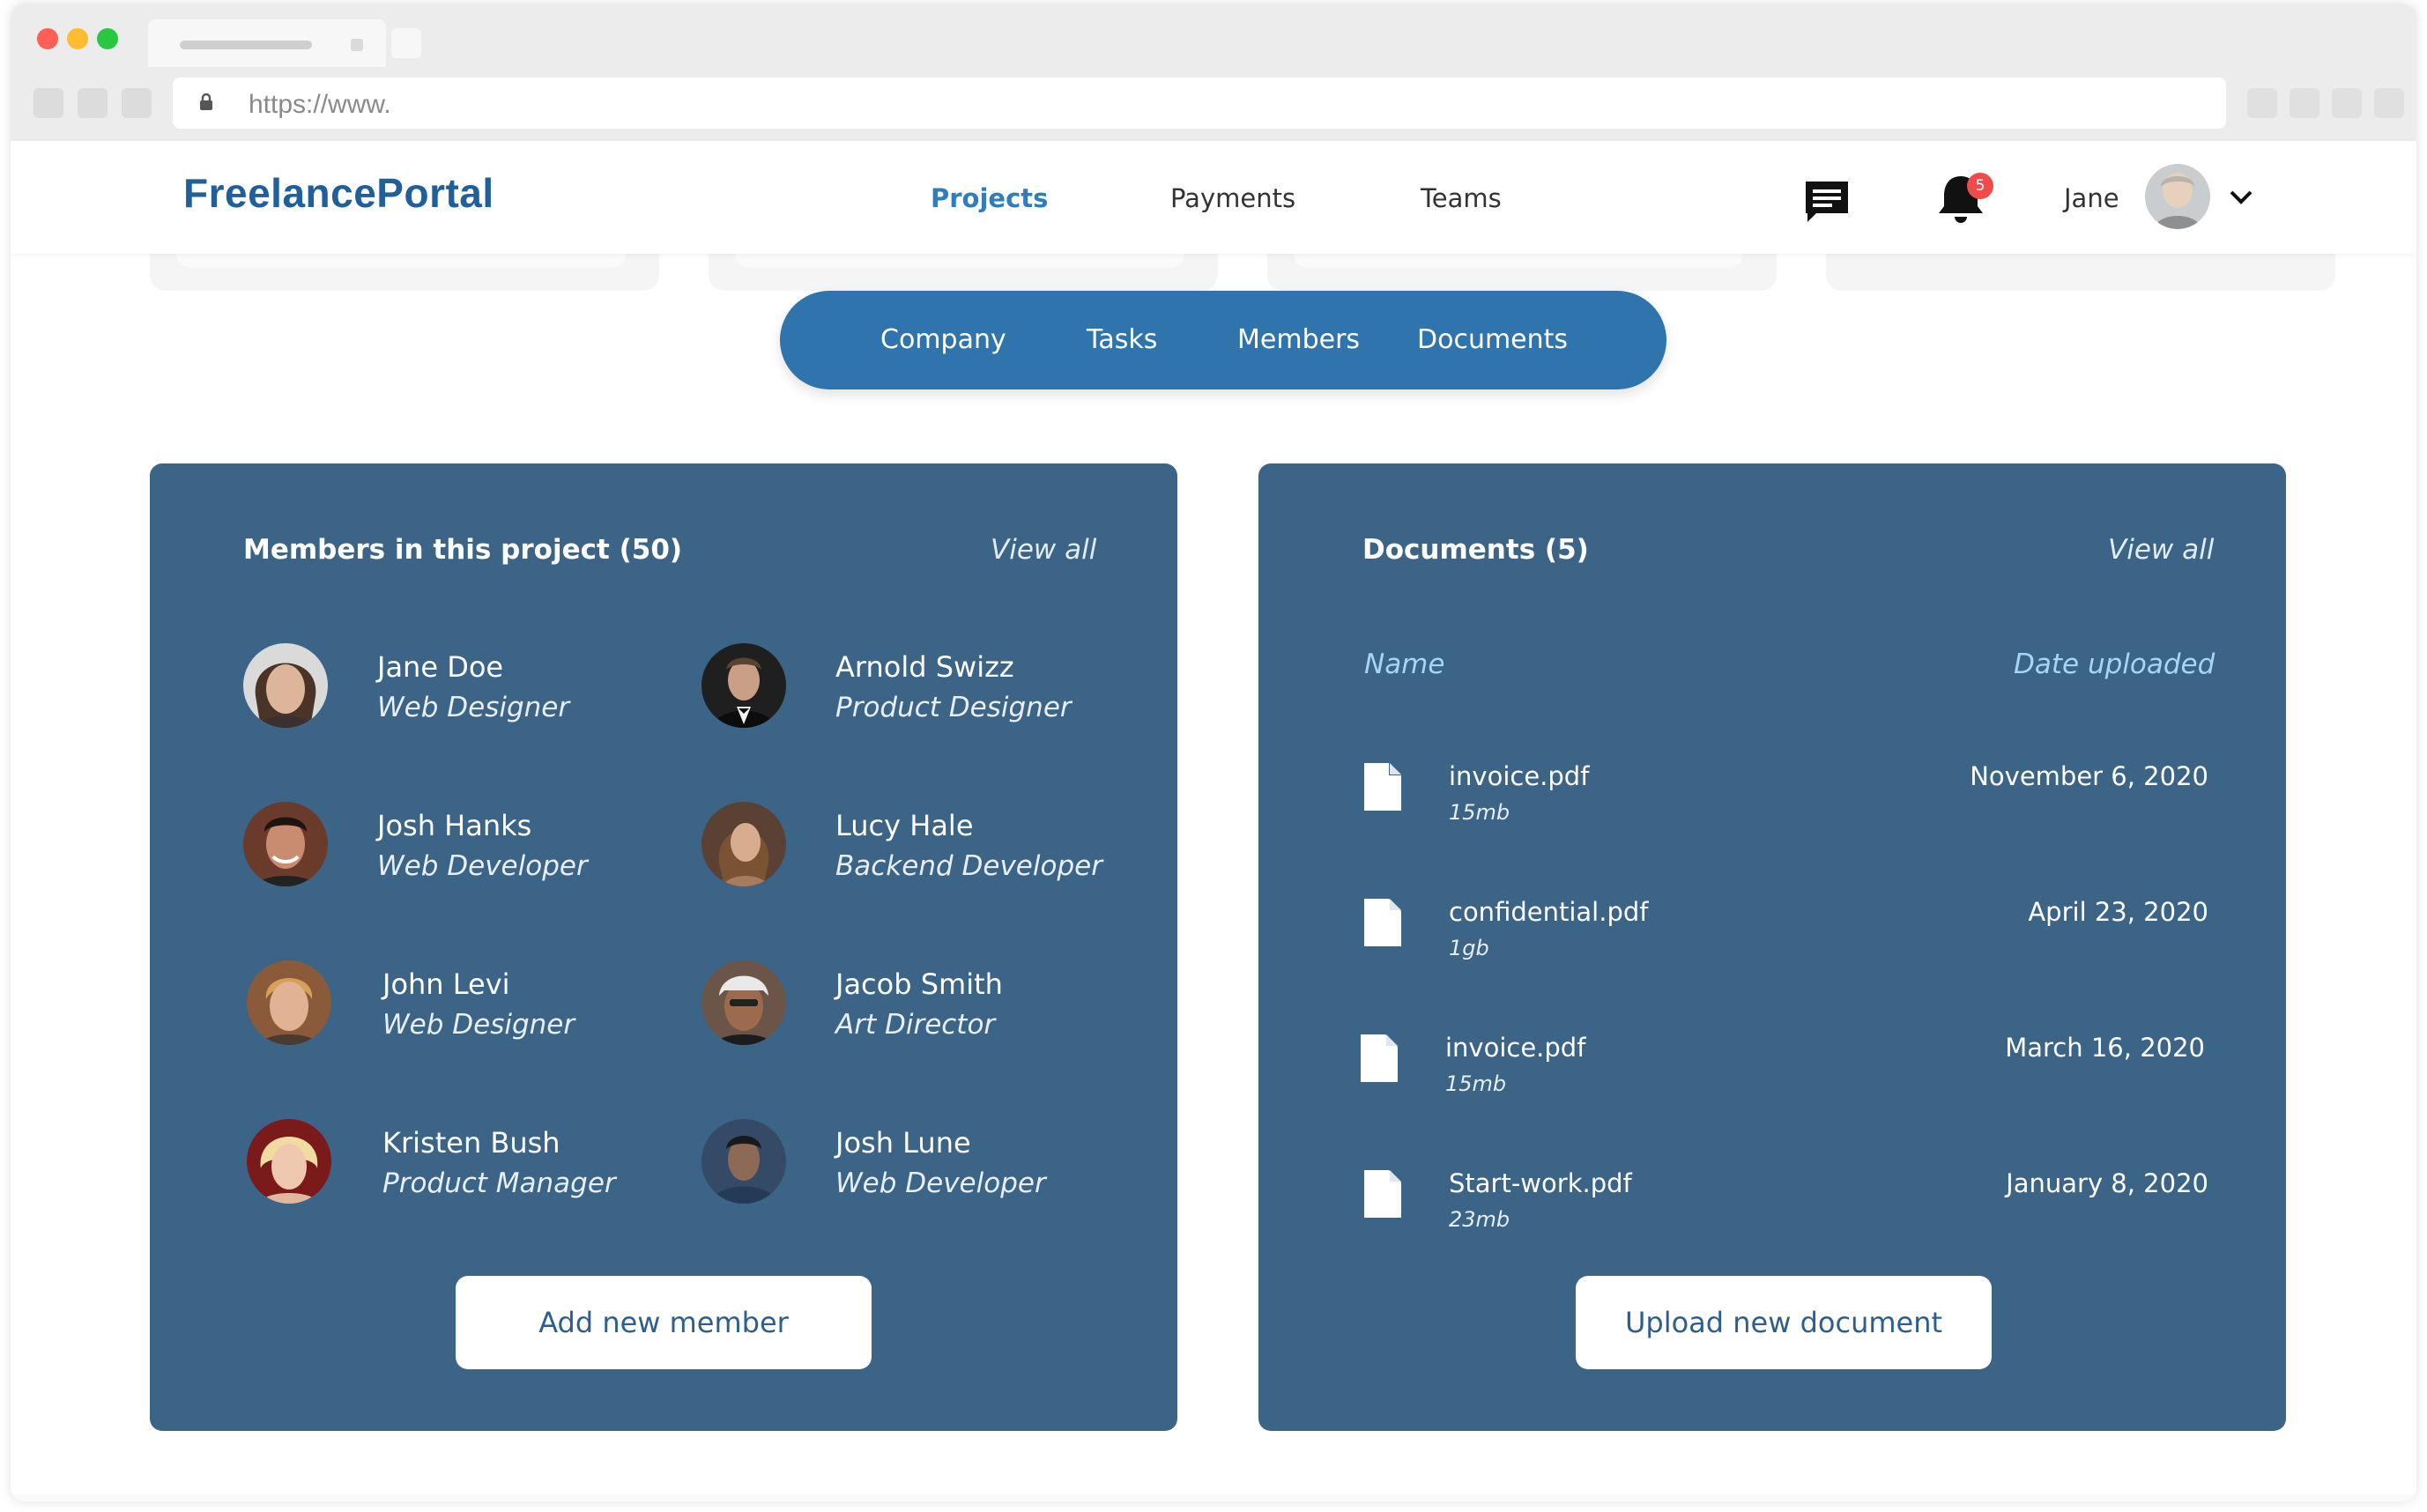 The height and width of the screenshot is (1512, 2427). I want to click on member-role: Backend Developer, so click(968, 866).